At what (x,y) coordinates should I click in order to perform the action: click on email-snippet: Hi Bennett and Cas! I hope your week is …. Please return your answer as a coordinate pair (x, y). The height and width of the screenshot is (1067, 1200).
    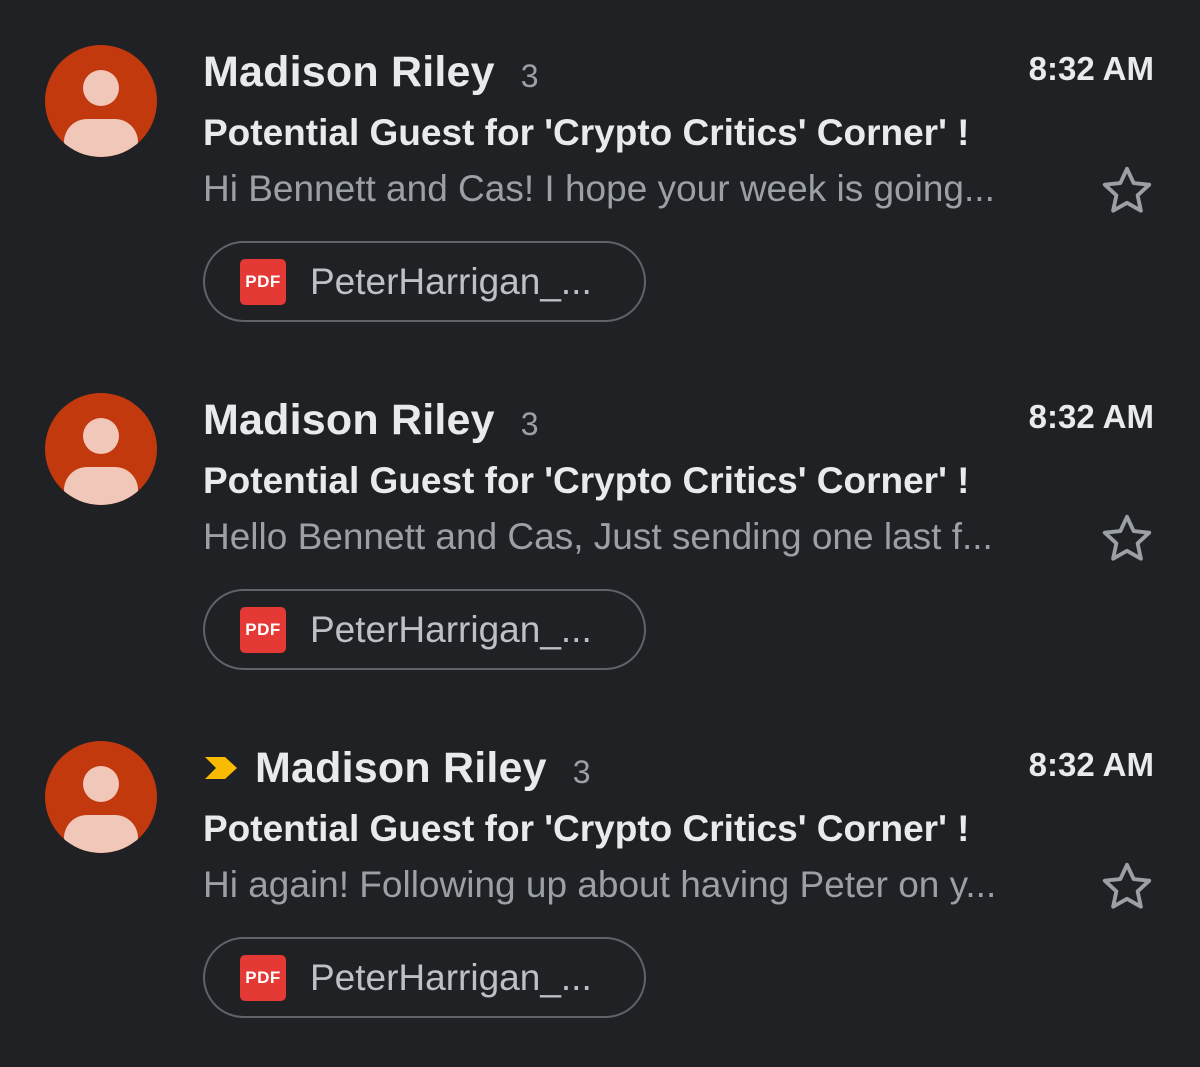
    Looking at the image, I should click on (599, 188).